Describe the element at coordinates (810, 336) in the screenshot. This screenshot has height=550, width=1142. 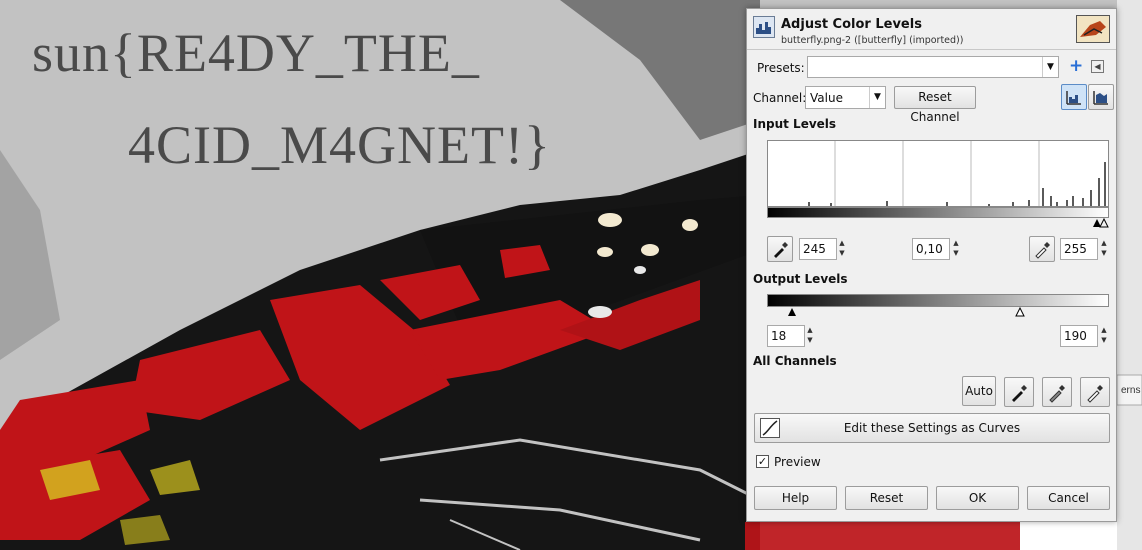
I see `output-low-spin-arrows: ▲ ▼` at that location.